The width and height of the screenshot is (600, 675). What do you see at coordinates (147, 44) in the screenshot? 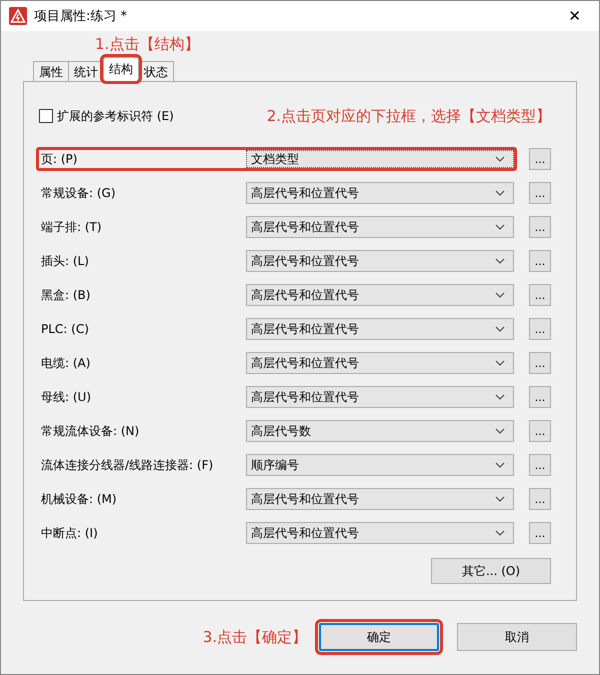
I see `annotation-text: 1.点击【结构】` at bounding box center [147, 44].